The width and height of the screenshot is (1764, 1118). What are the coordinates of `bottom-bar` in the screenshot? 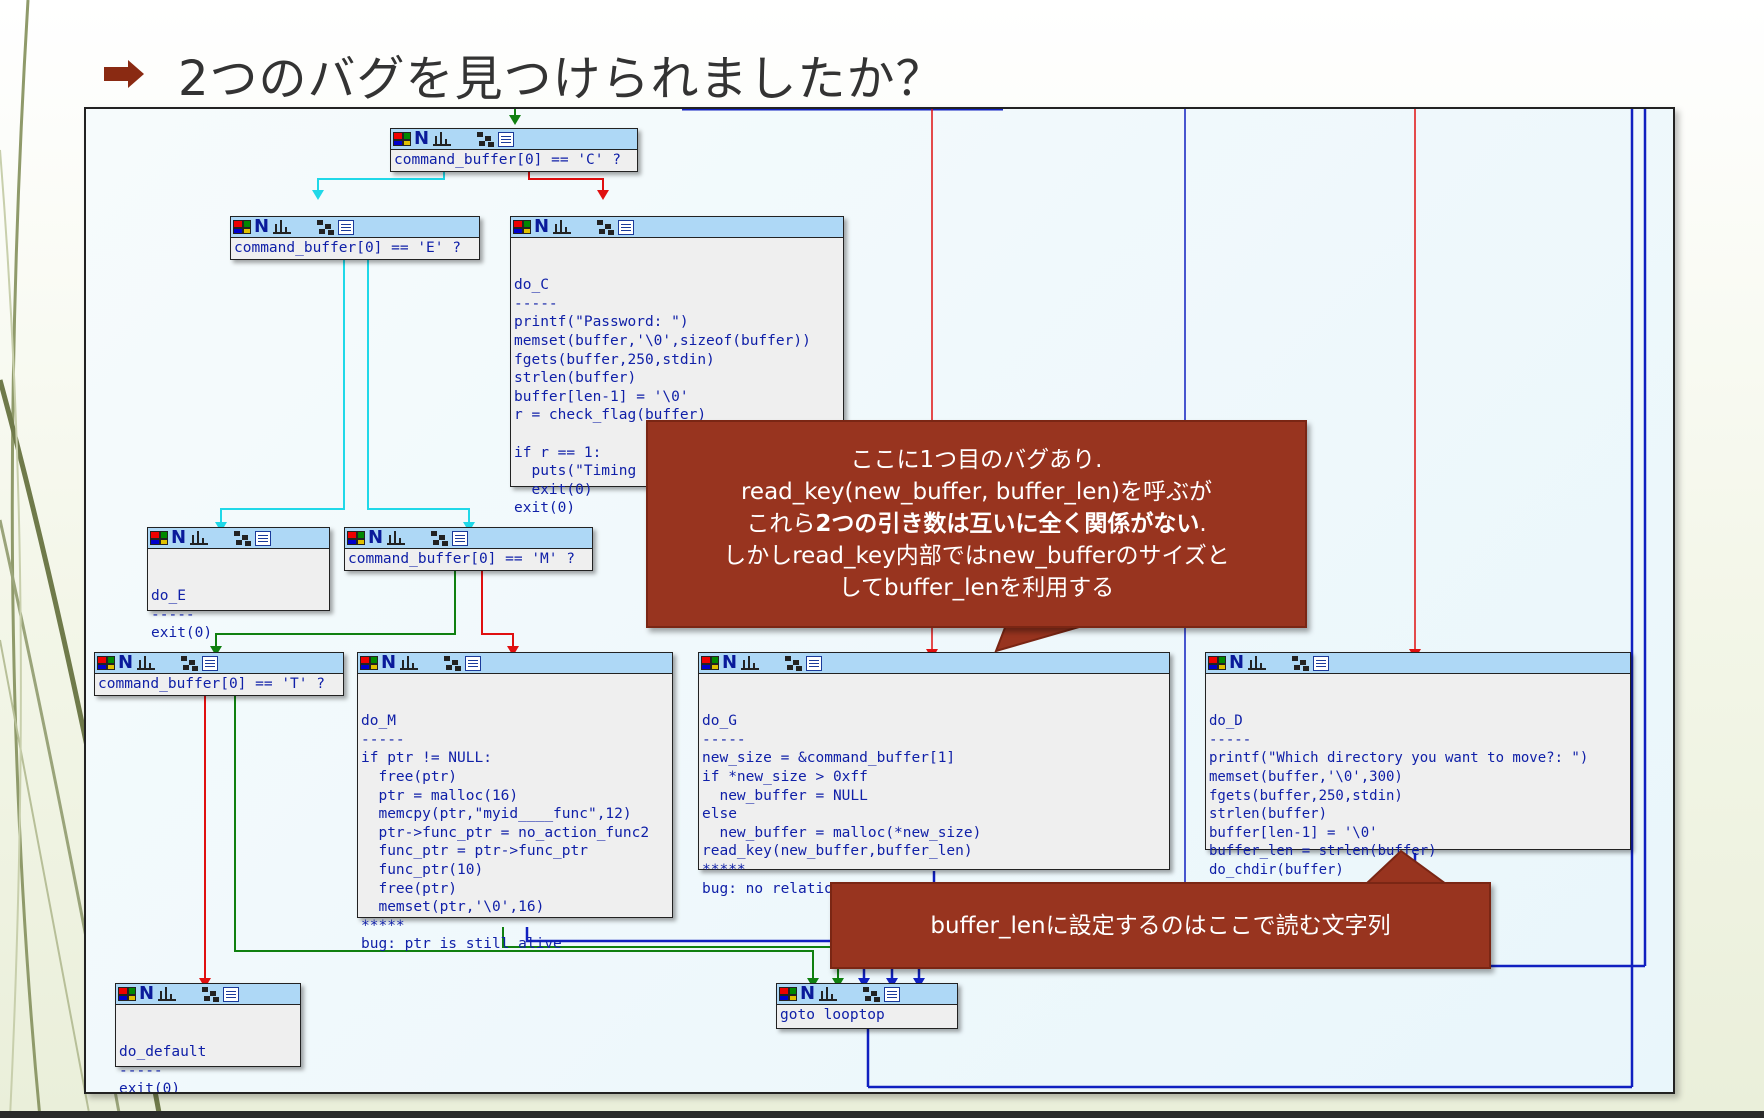 It's located at (882, 1114).